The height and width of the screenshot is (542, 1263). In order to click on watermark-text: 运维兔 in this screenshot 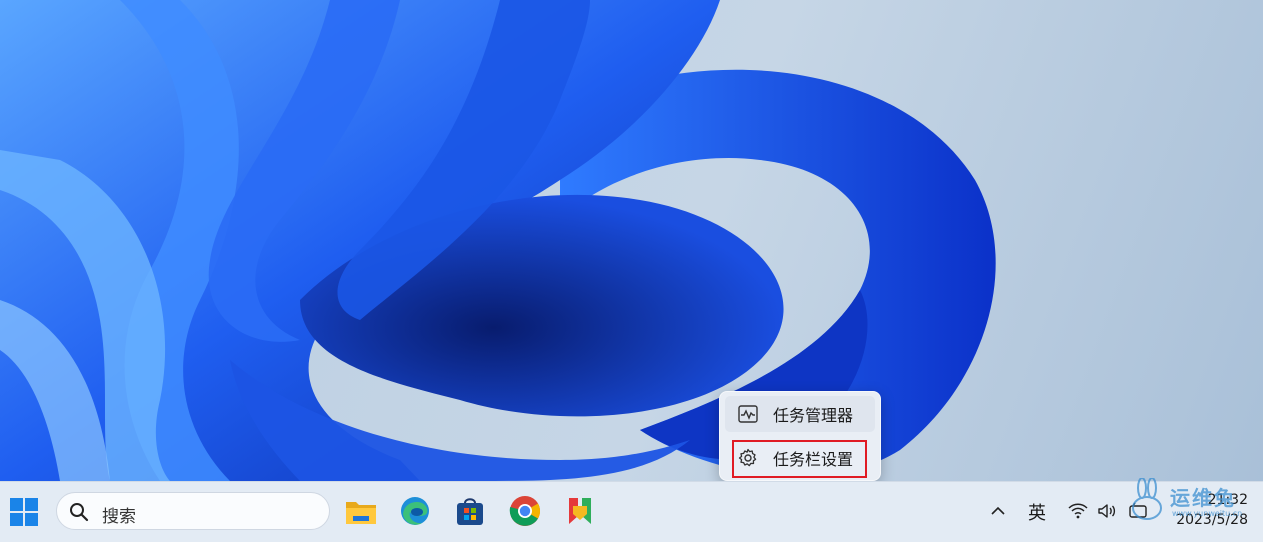, I will do `click(1203, 498)`.